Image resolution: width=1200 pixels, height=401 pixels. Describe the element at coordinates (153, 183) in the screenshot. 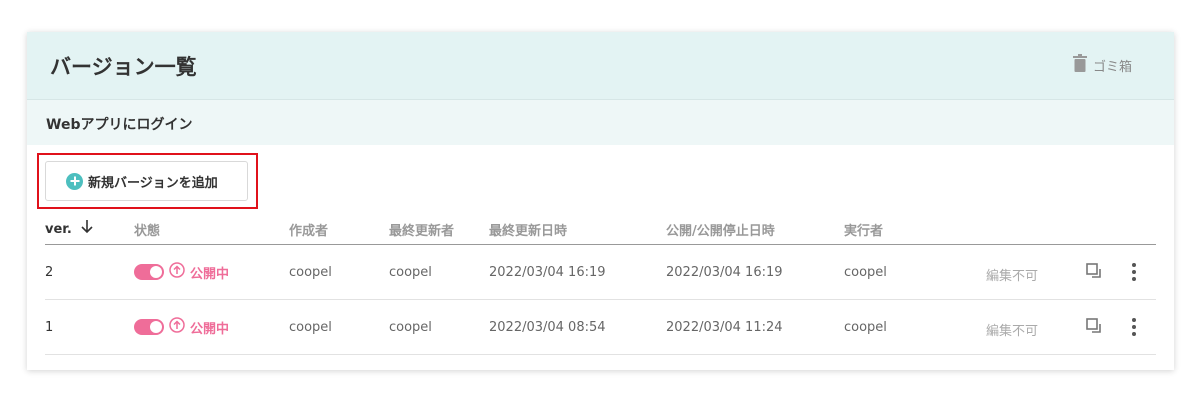

I see `add-version-label: 新規バージョンを追加` at that location.